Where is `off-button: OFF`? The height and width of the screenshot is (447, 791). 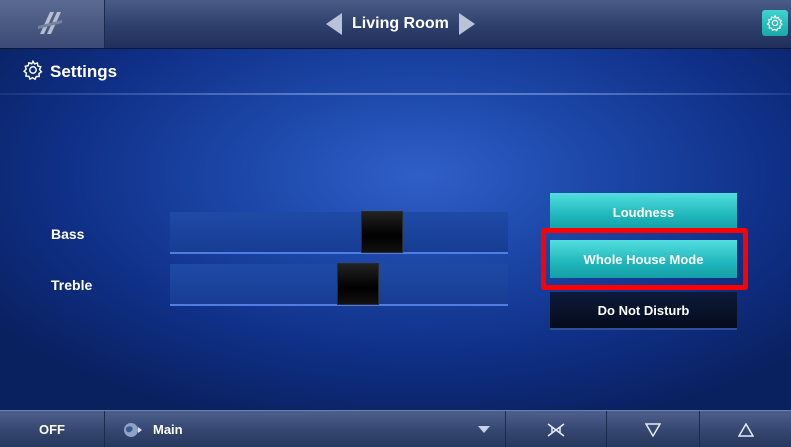
off-button: OFF is located at coordinates (52, 429).